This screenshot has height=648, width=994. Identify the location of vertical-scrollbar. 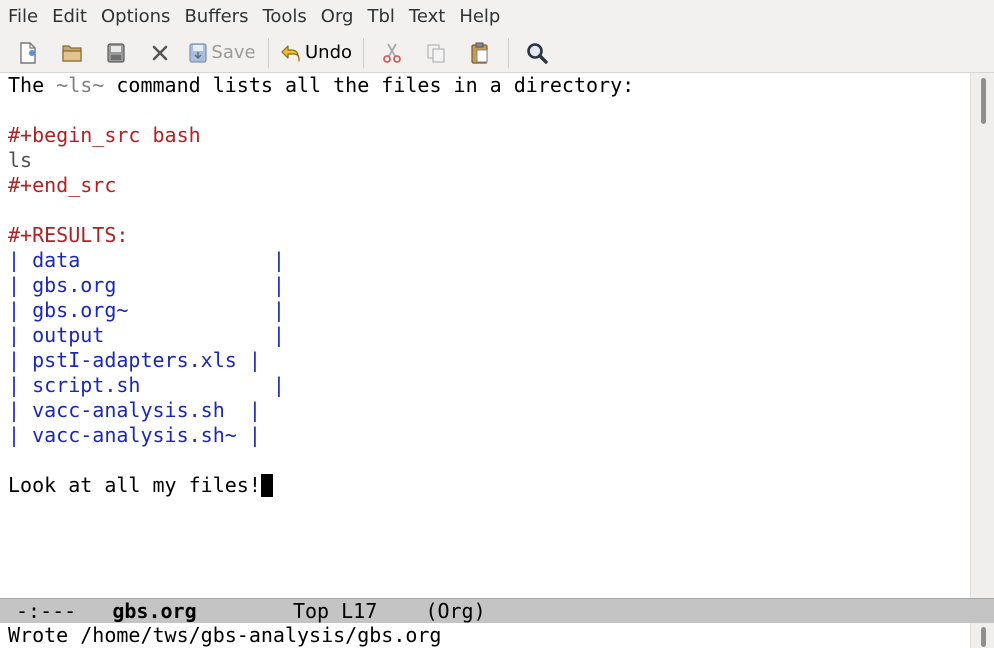
(982, 335).